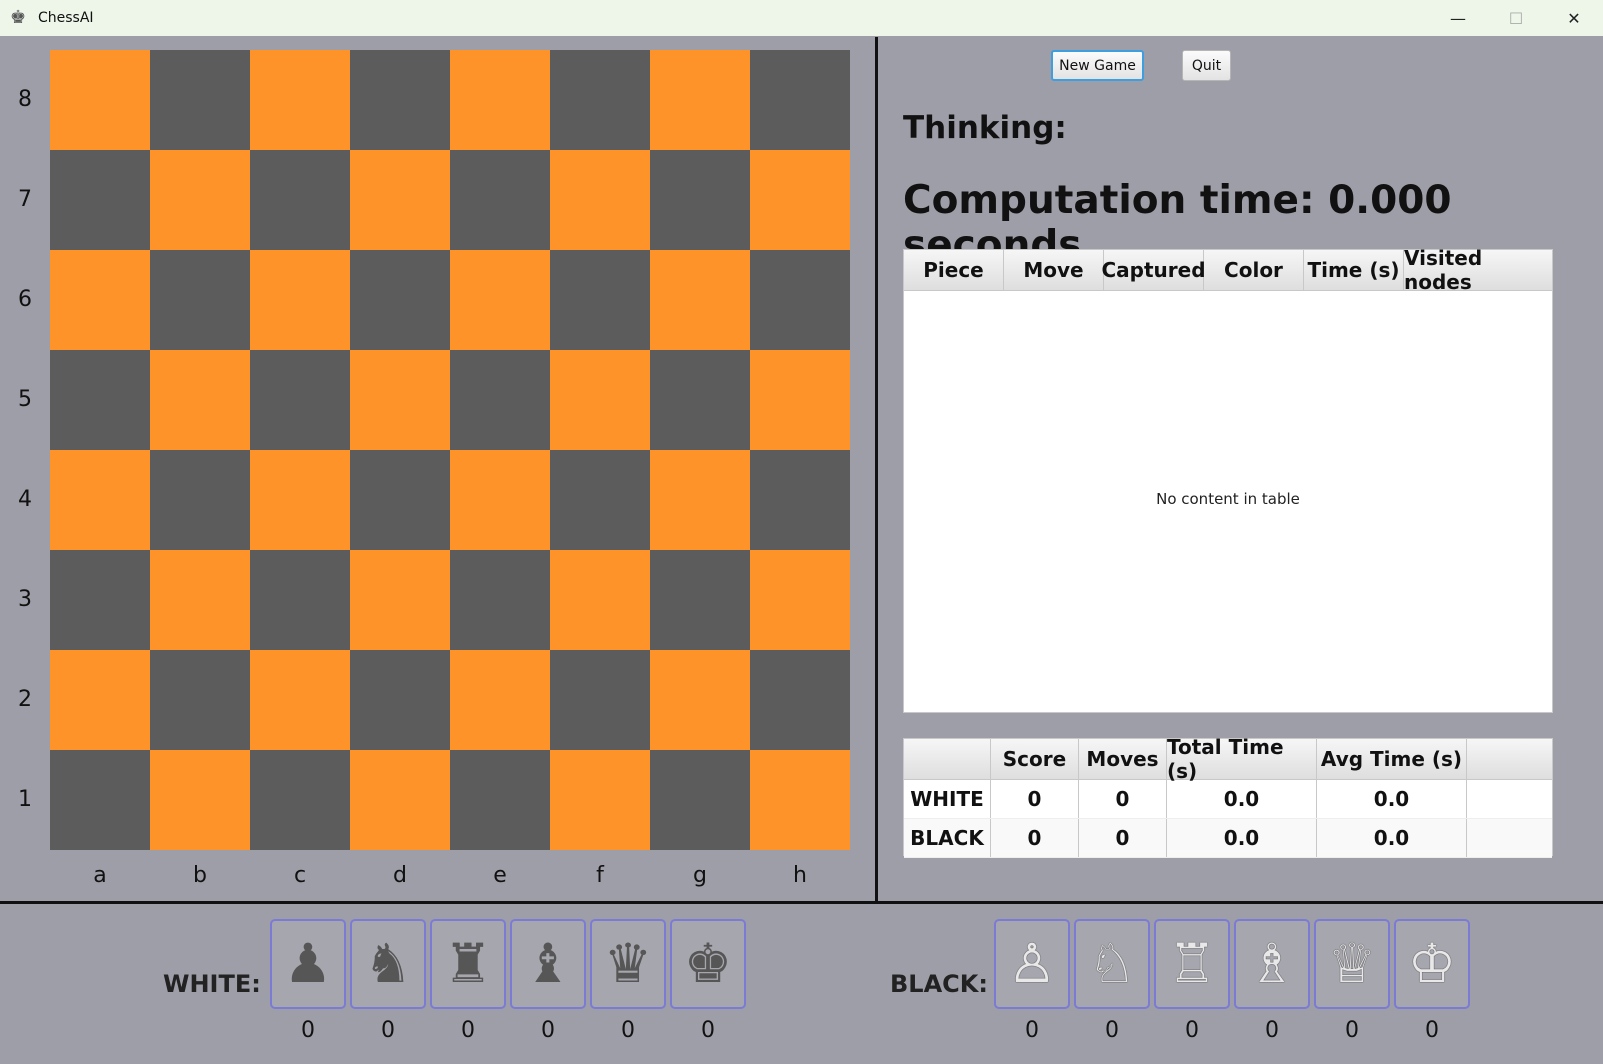 The height and width of the screenshot is (1064, 1603). Describe the element at coordinates (300, 800) in the screenshot. I see `square-c1` at that location.